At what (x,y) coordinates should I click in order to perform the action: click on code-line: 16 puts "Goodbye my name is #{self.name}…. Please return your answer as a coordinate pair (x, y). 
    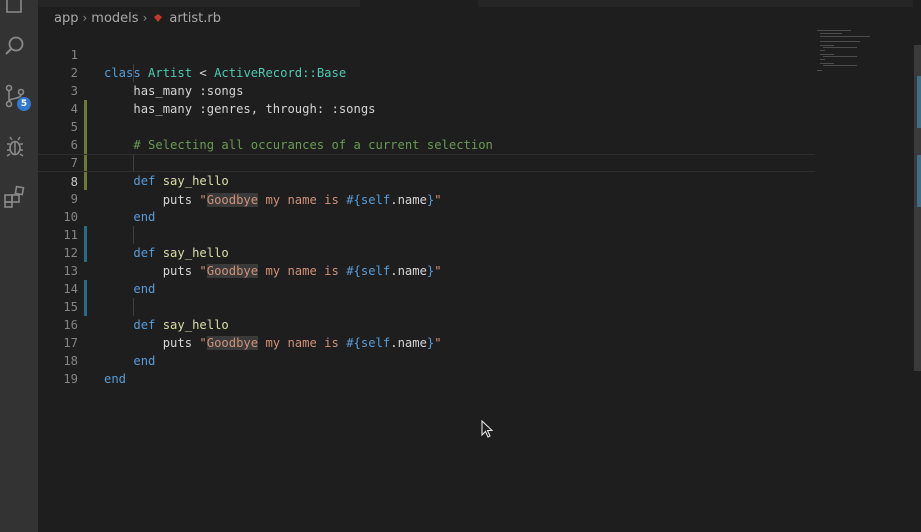
    Looking at the image, I should click on (426, 324).